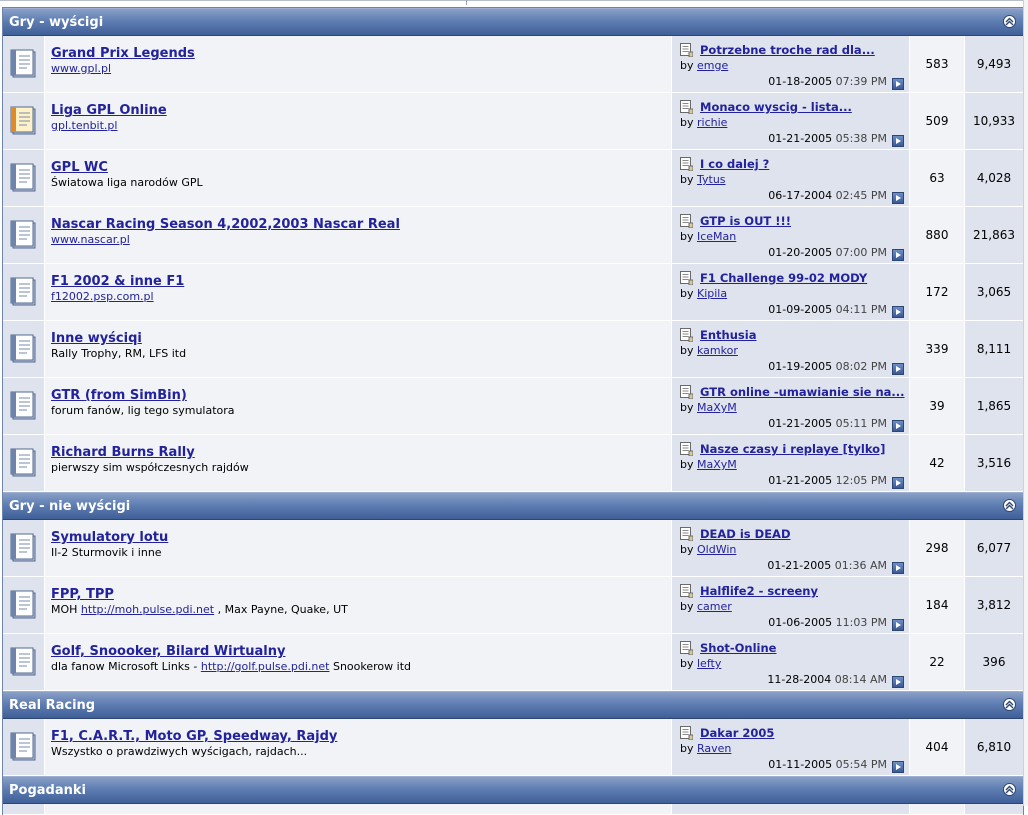 The image size is (1028, 815). Describe the element at coordinates (1025, 403) in the screenshot. I see `scrollbar-edge` at that location.